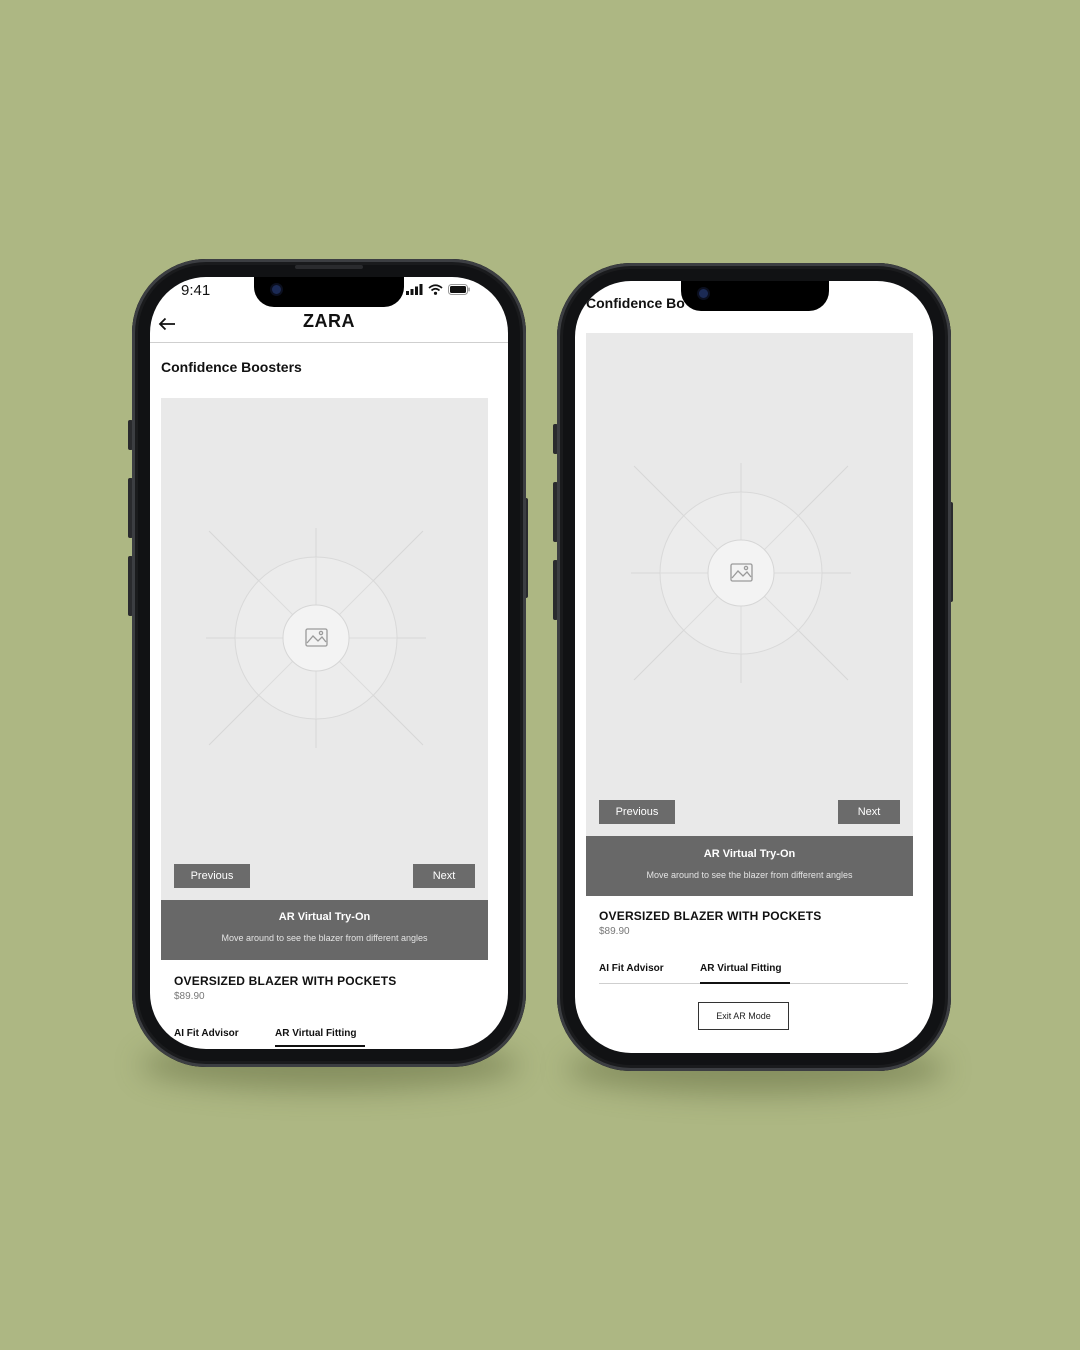 Image resolution: width=1080 pixels, height=1350 pixels. Describe the element at coordinates (276, 289) in the screenshot. I see `phone-left-camera` at that location.